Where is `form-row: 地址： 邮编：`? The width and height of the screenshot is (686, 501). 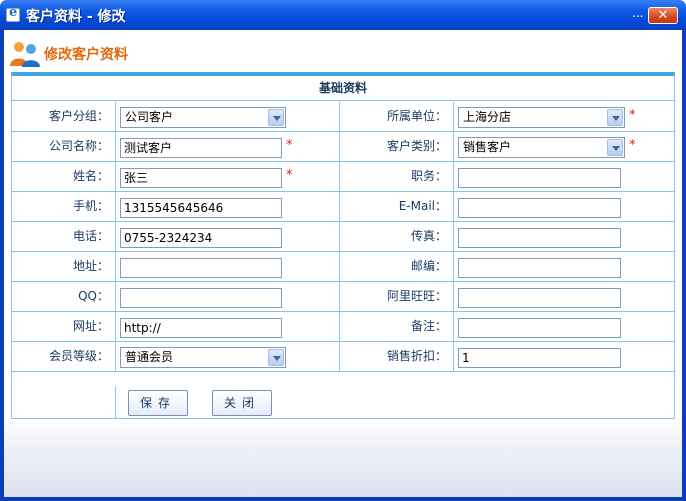
form-row: 地址： 邮编： is located at coordinates (343, 267).